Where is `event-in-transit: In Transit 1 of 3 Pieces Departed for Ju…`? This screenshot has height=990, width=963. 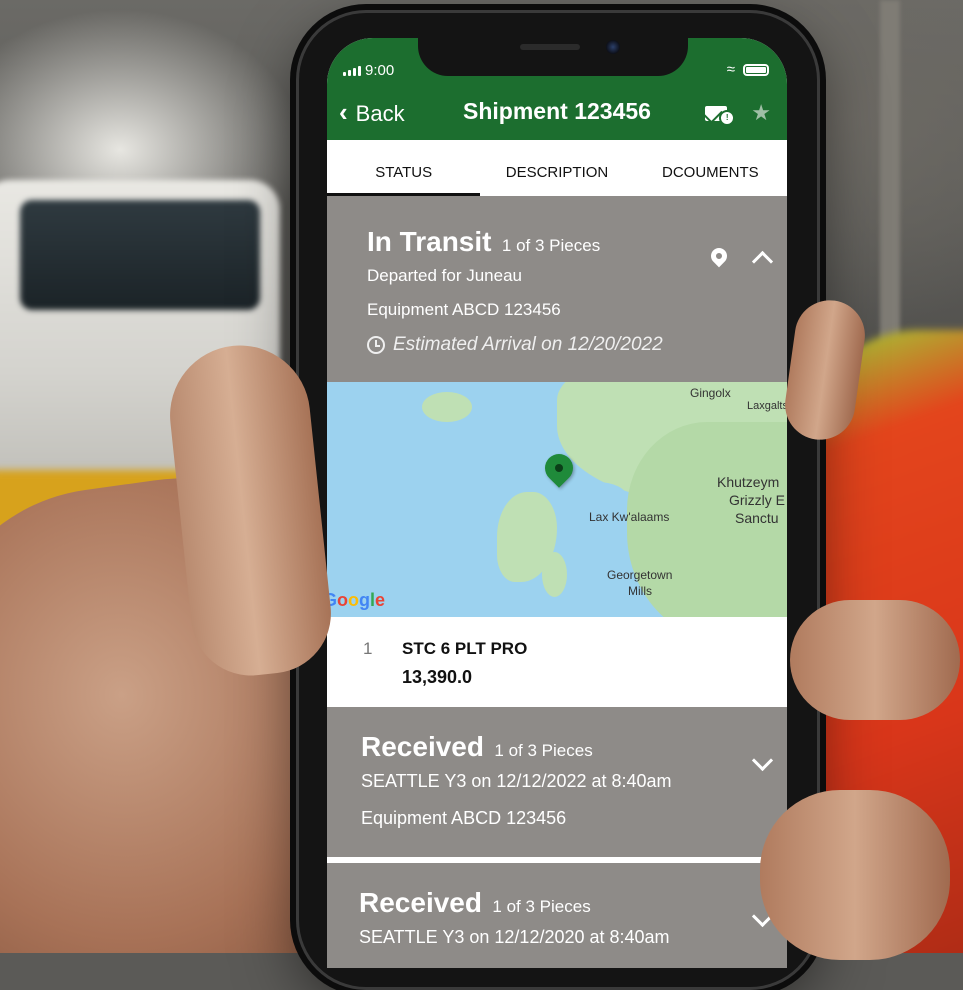 event-in-transit: In Transit 1 of 3 Pieces Departed for Ju… is located at coordinates (557, 289).